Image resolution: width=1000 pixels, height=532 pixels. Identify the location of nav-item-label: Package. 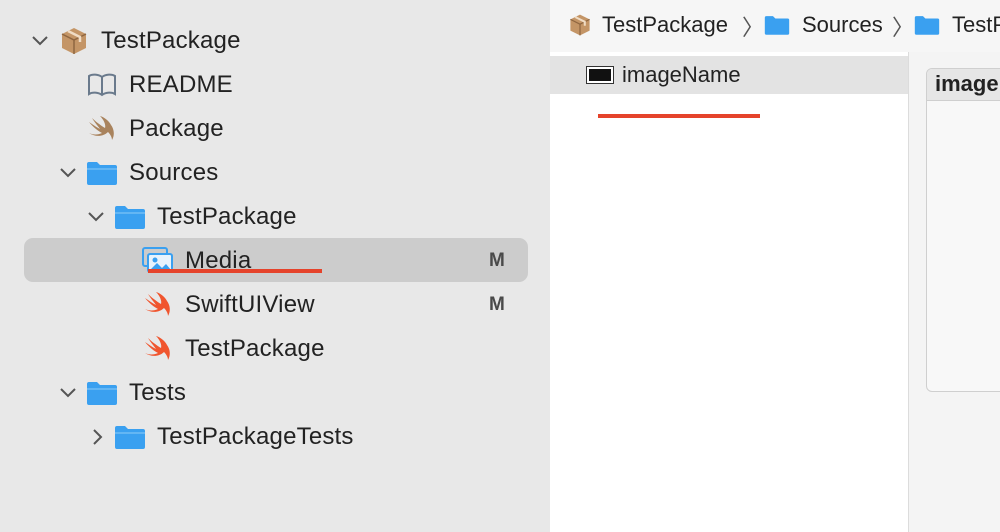
(176, 128).